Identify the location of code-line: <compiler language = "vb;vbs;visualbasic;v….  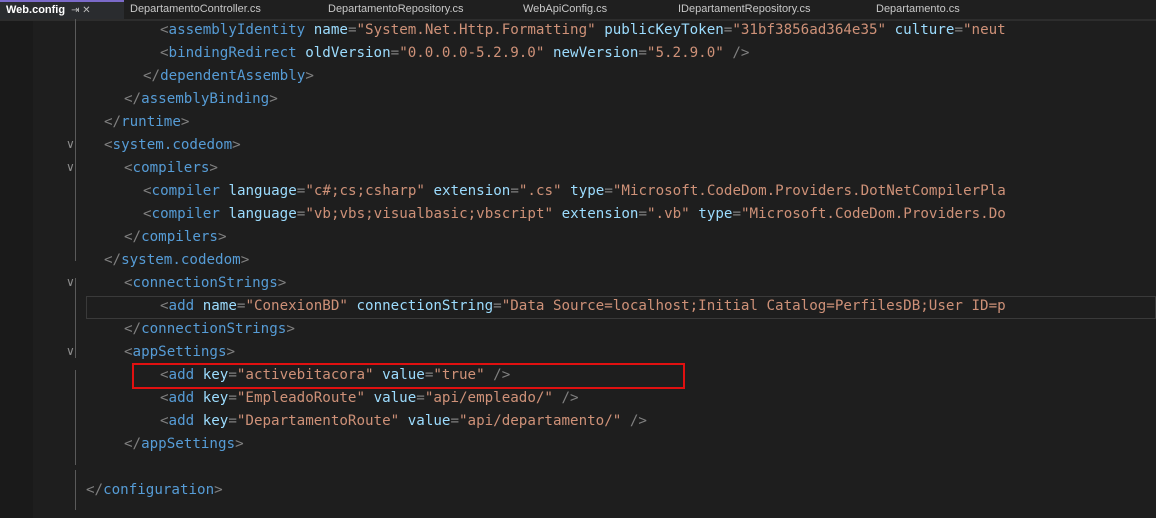
(574, 214).